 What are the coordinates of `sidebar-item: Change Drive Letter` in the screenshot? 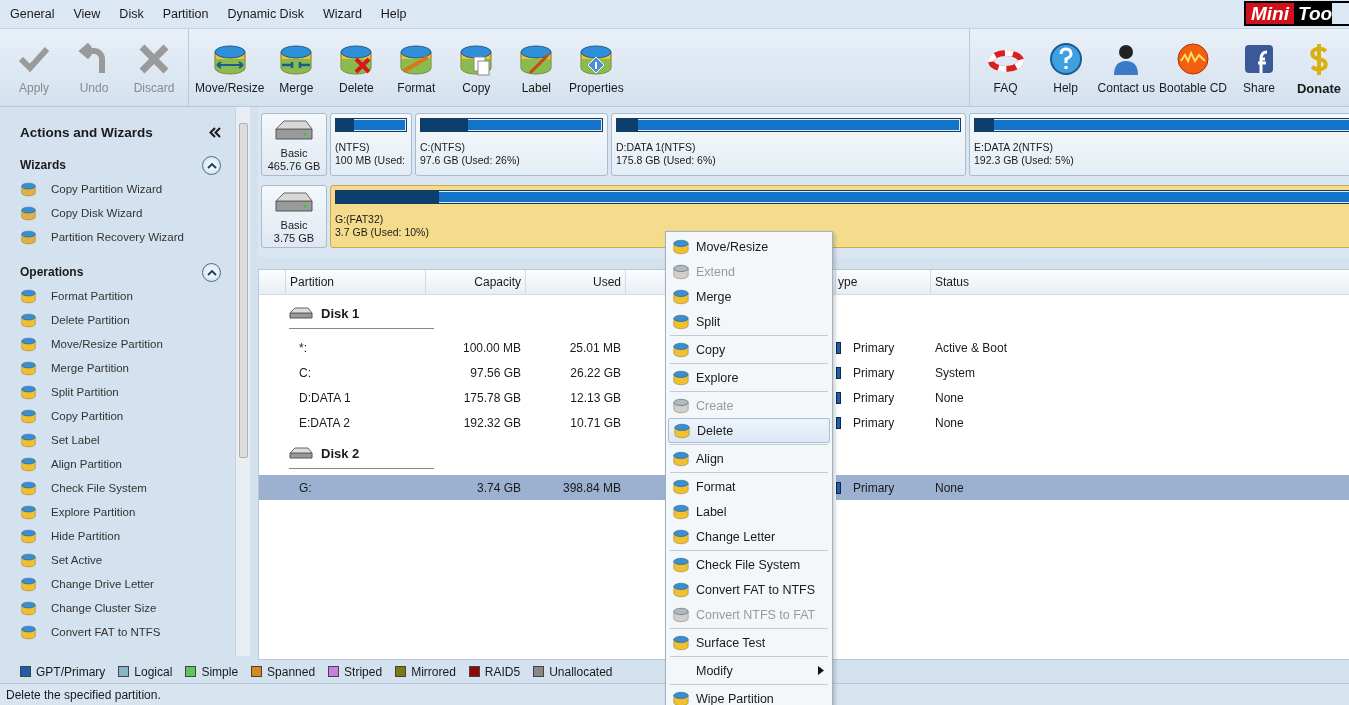 It's located at (120, 584).